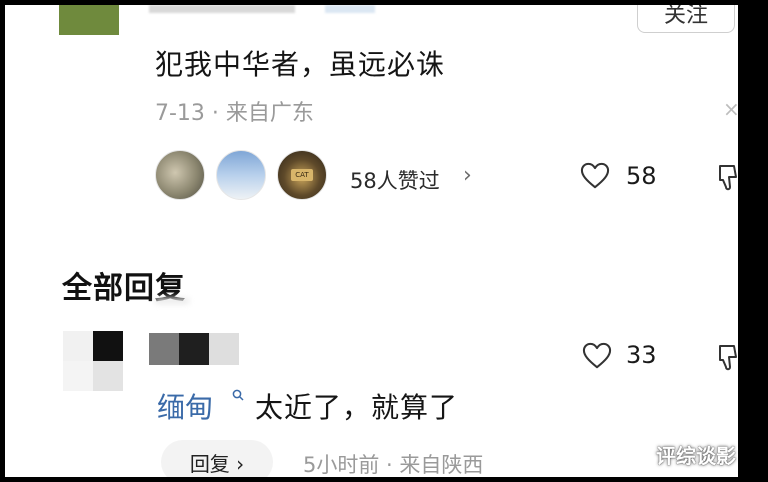  I want to click on avatar-badge: CAT, so click(302, 175).